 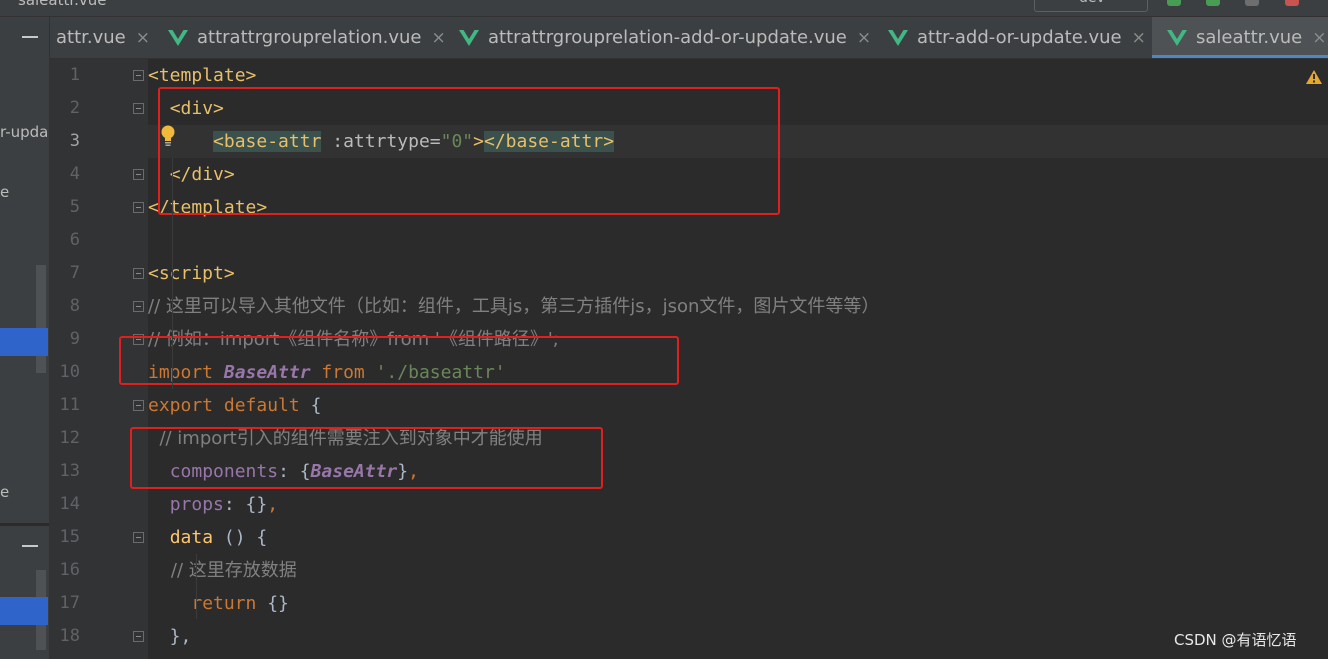 What do you see at coordinates (74, 108) in the screenshot?
I see `line-number: 2` at bounding box center [74, 108].